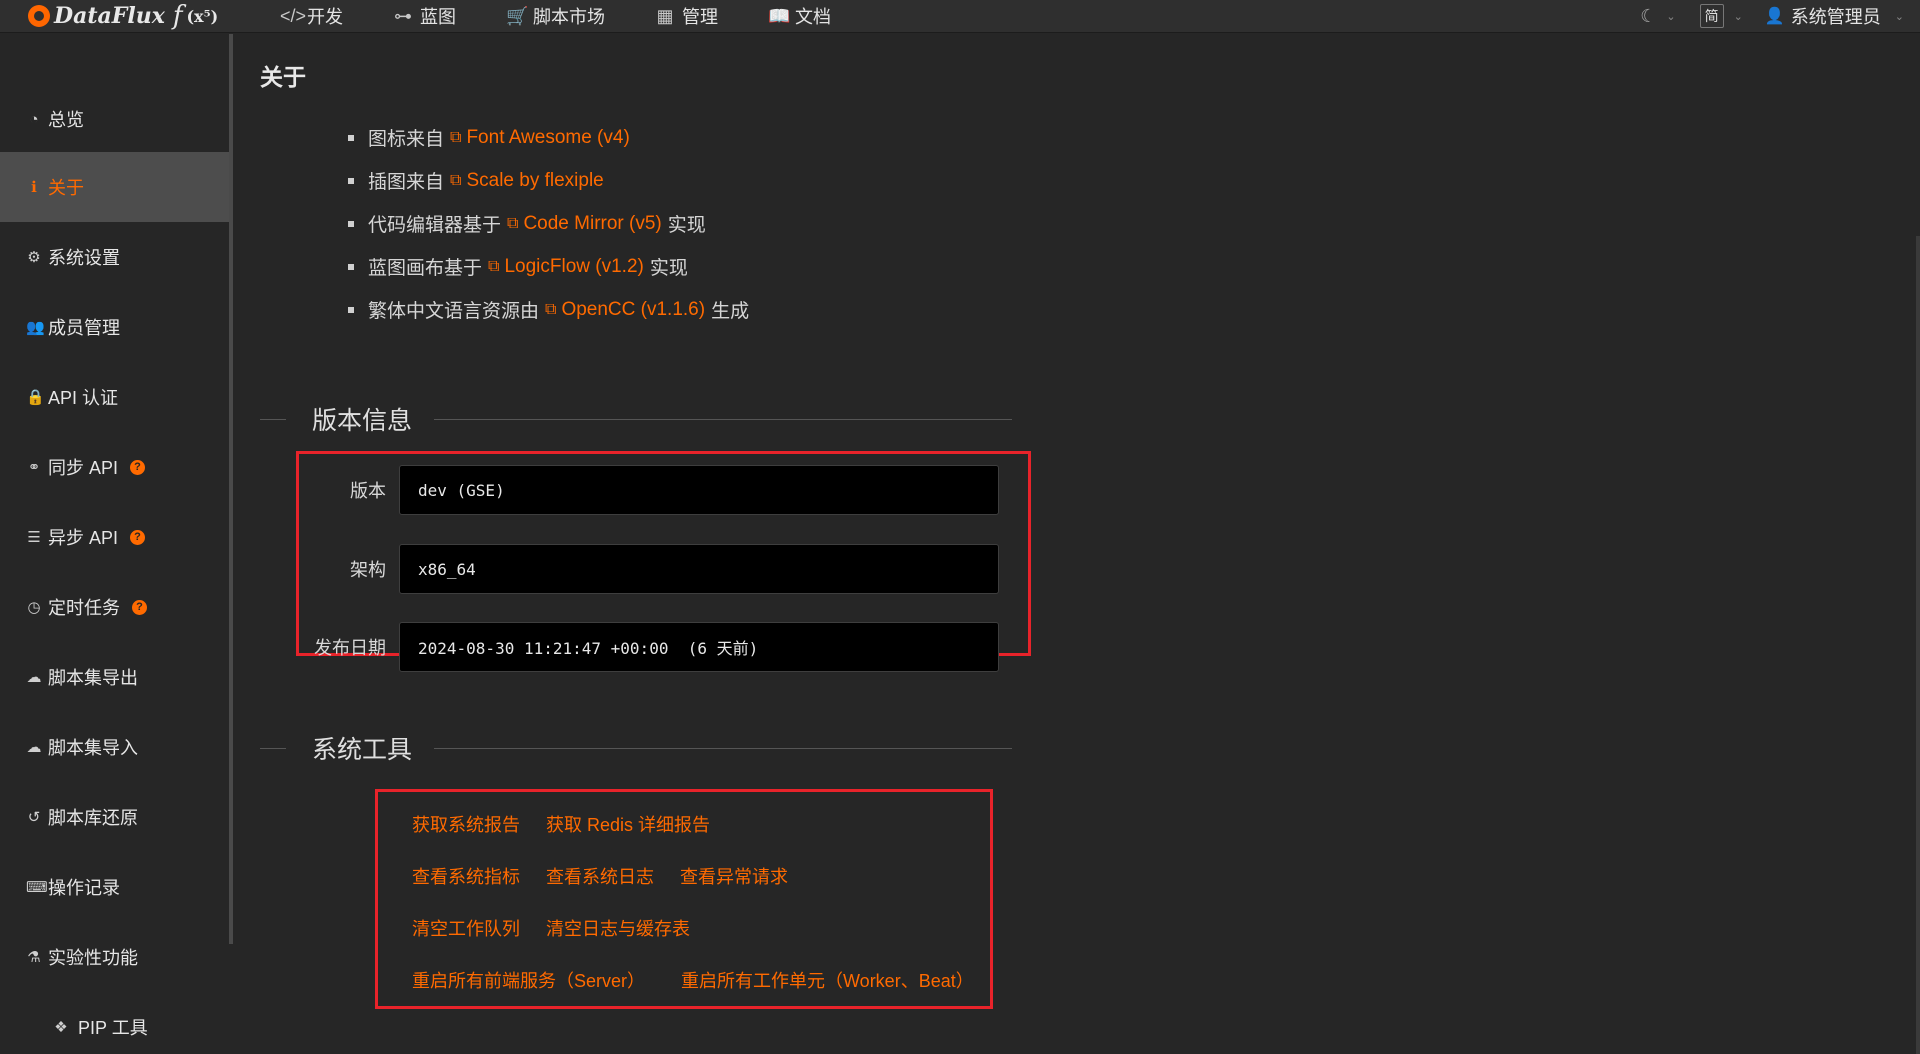  Describe the element at coordinates (1721, 16) in the screenshot. I see `language-switch: 简 ⌄` at that location.